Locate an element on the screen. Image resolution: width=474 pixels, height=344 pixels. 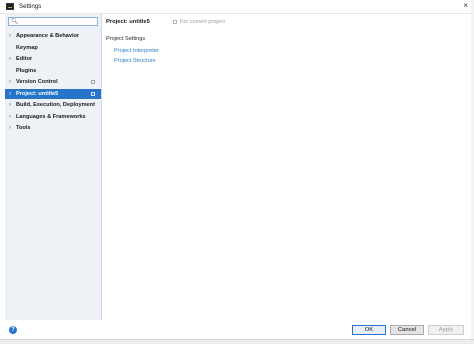
project-interpreter-link: Project Interpreter is located at coordinates (136, 51).